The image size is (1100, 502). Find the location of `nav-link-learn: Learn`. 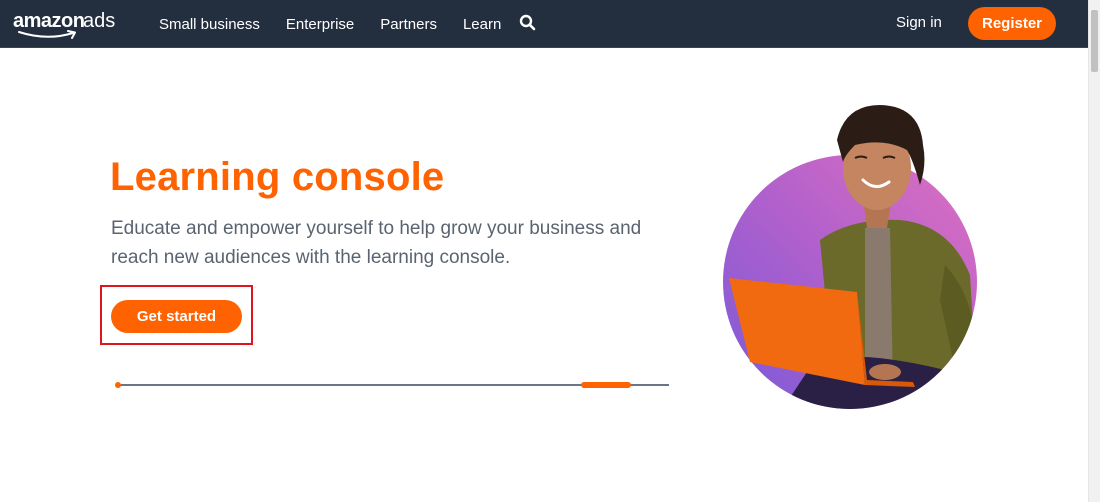

nav-link-learn: Learn is located at coordinates (482, 24).